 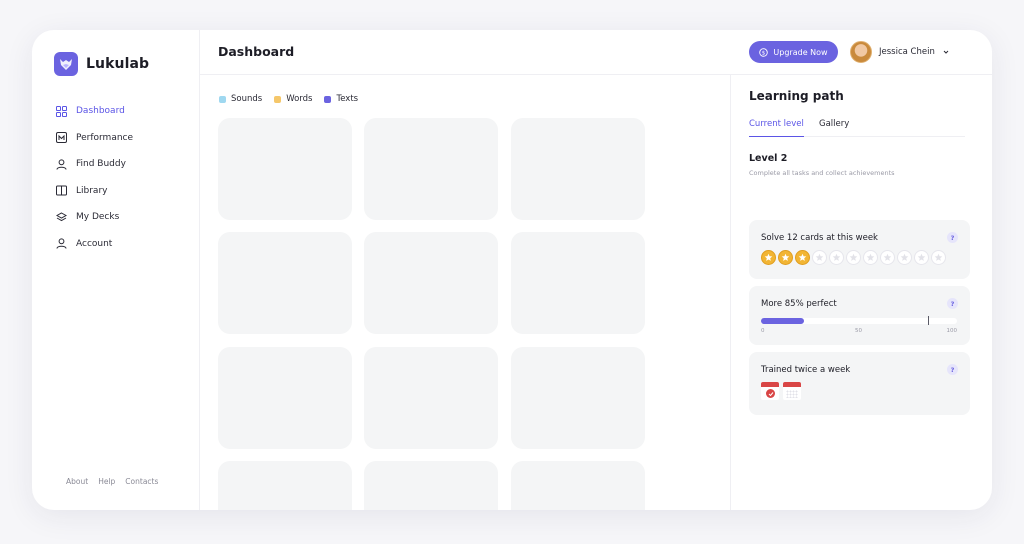 What do you see at coordinates (857, 128) in the screenshot?
I see `panel-tabs: Current level Gallery` at bounding box center [857, 128].